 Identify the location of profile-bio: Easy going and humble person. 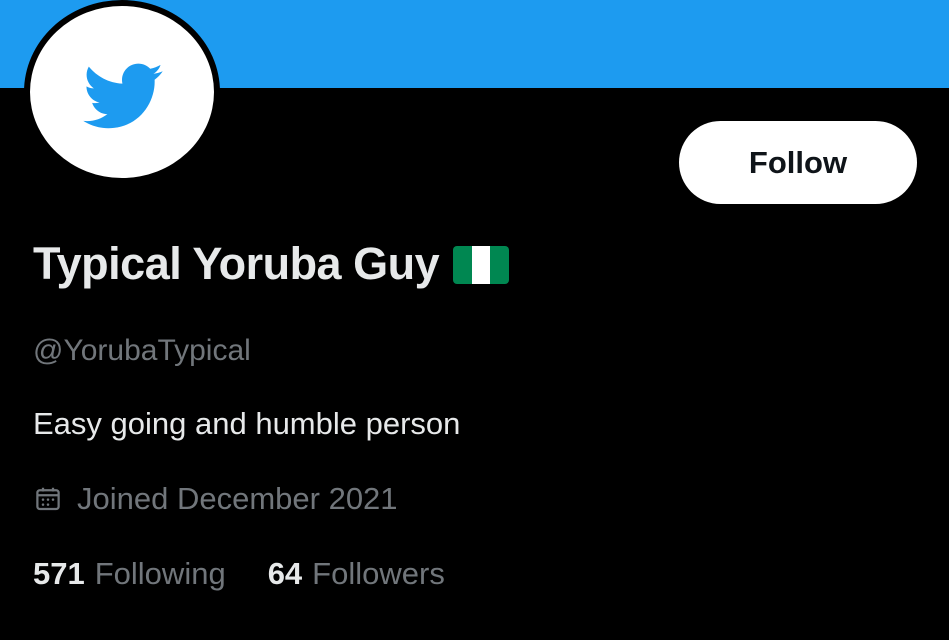
(247, 423).